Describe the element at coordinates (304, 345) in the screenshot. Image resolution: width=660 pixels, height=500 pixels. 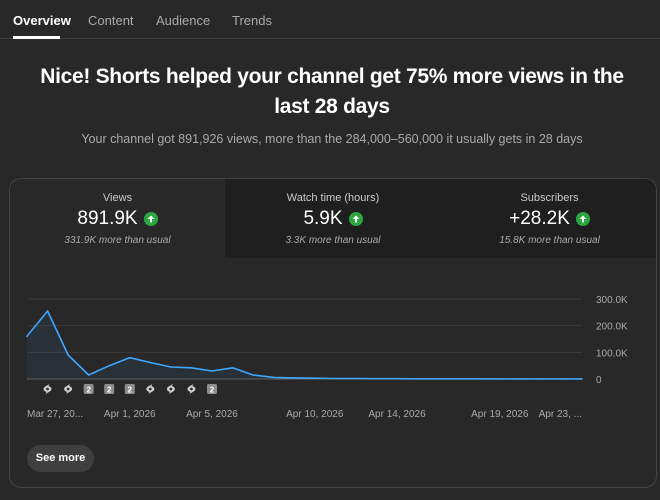
I see `series-area` at that location.